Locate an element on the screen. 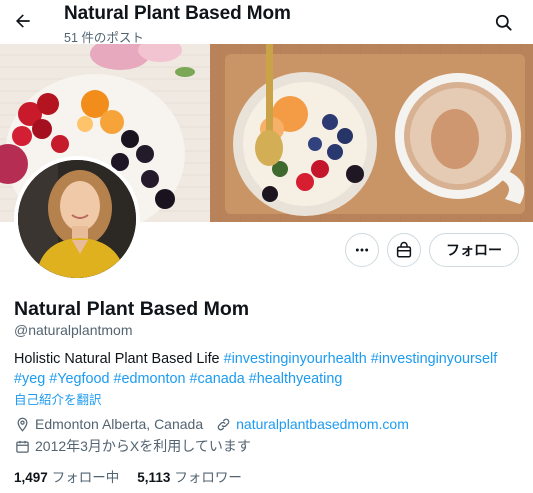 The image size is (533, 493). profile-joined-row: 2012年3月からXを利用しています is located at coordinates (132, 446).